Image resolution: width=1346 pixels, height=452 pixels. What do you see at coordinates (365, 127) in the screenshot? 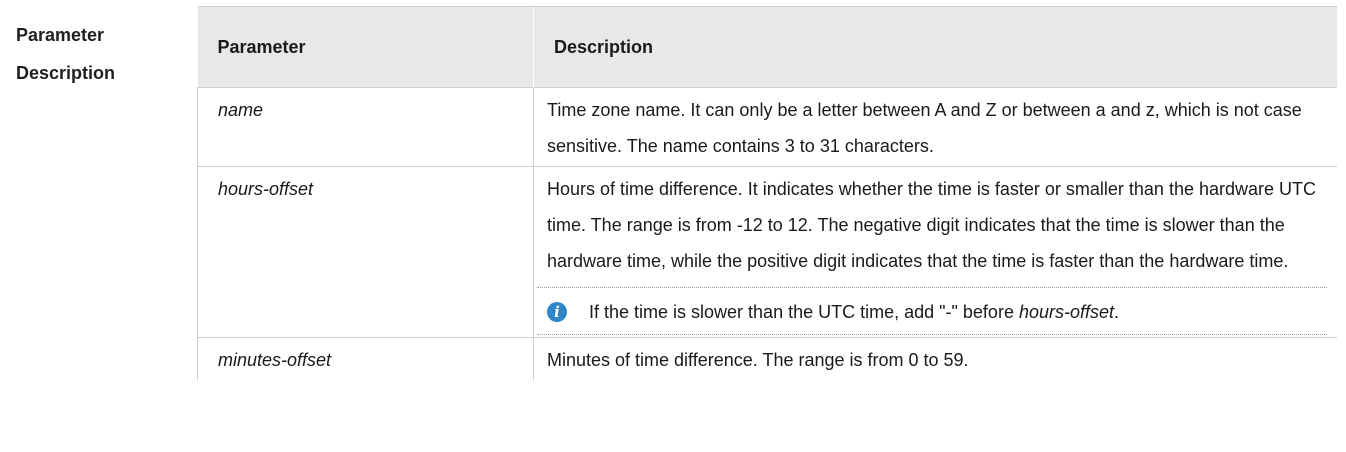
I see `param-name: name` at bounding box center [365, 127].